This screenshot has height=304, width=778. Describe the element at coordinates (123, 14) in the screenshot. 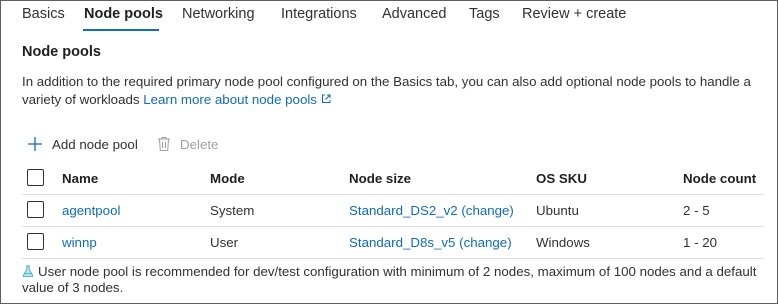

I see `tab-node-pools: Node pools` at that location.